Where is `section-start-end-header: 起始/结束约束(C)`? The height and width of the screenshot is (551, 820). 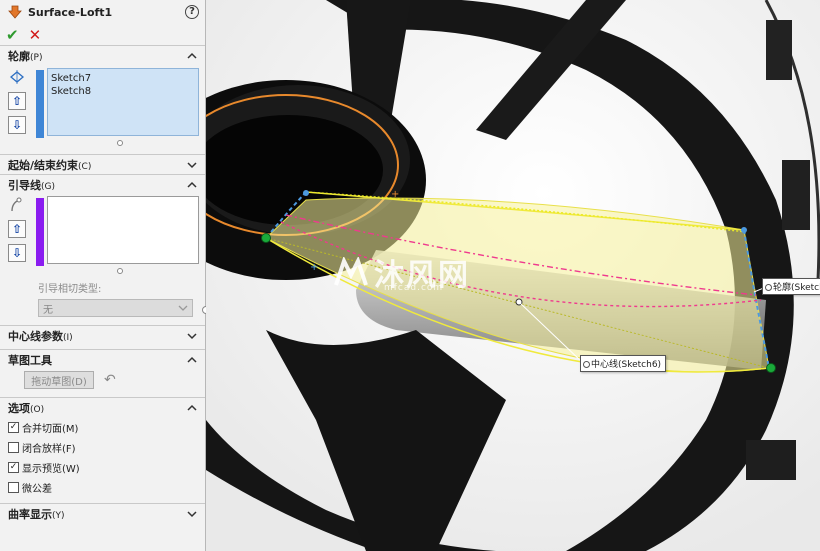
section-start-end-header: 起始/结束约束(C) is located at coordinates (102, 164).